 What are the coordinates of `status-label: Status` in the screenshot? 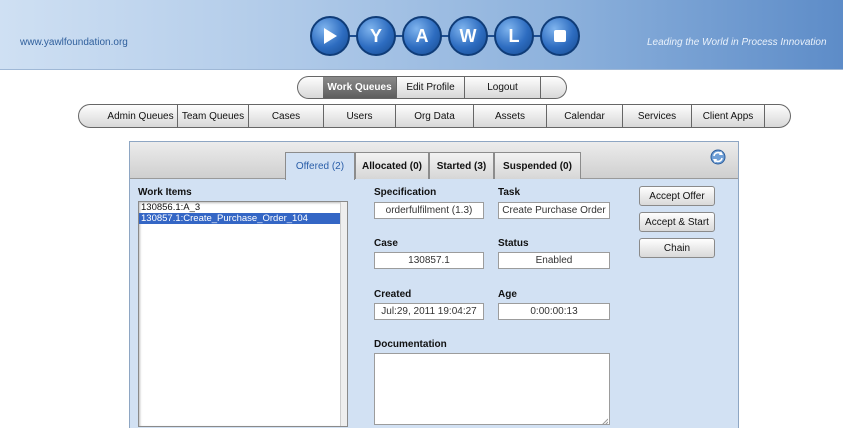 It's located at (513, 243).